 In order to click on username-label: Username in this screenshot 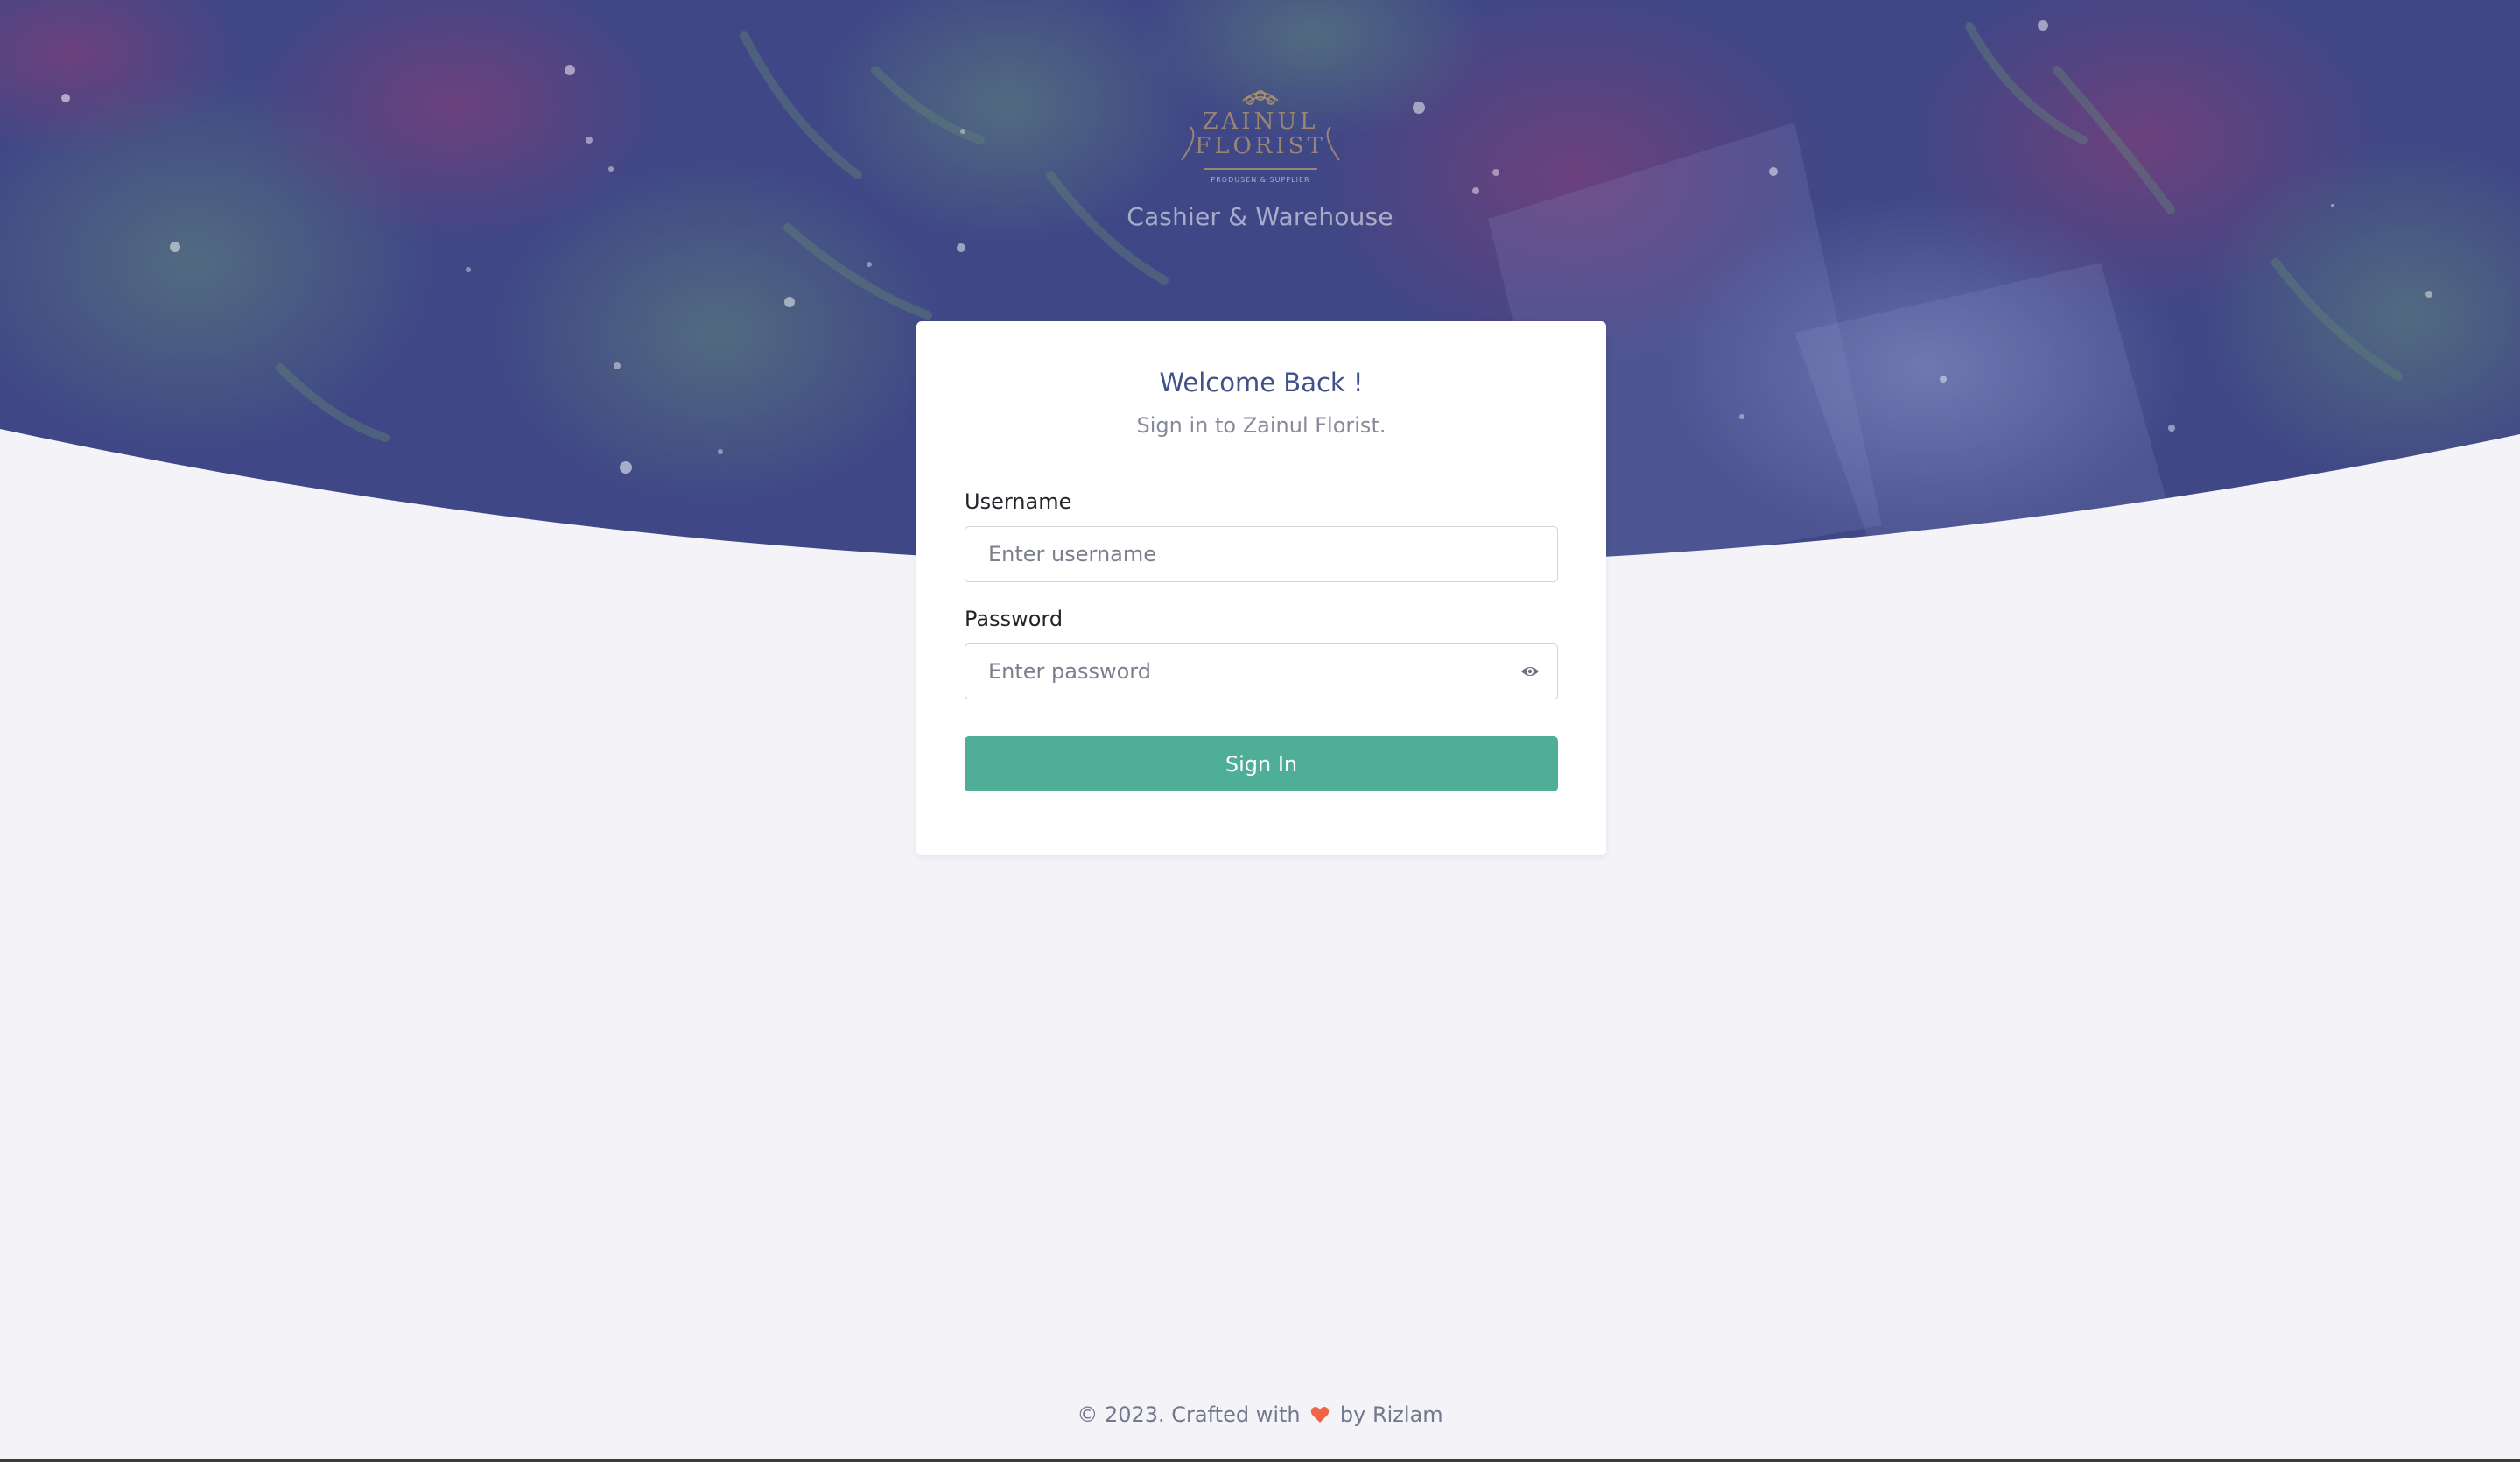, I will do `click(1018, 502)`.